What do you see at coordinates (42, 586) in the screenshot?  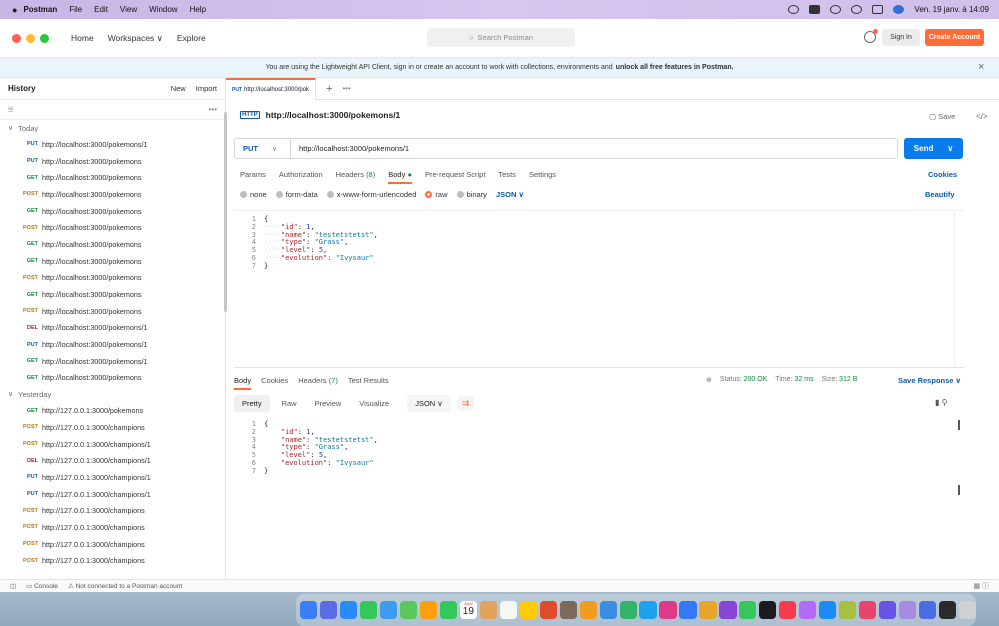 I see `console-button: ▭ Console` at bounding box center [42, 586].